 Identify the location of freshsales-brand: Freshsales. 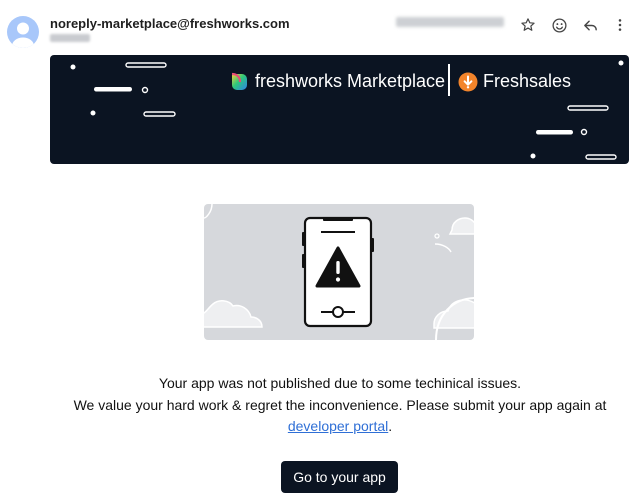
(514, 81).